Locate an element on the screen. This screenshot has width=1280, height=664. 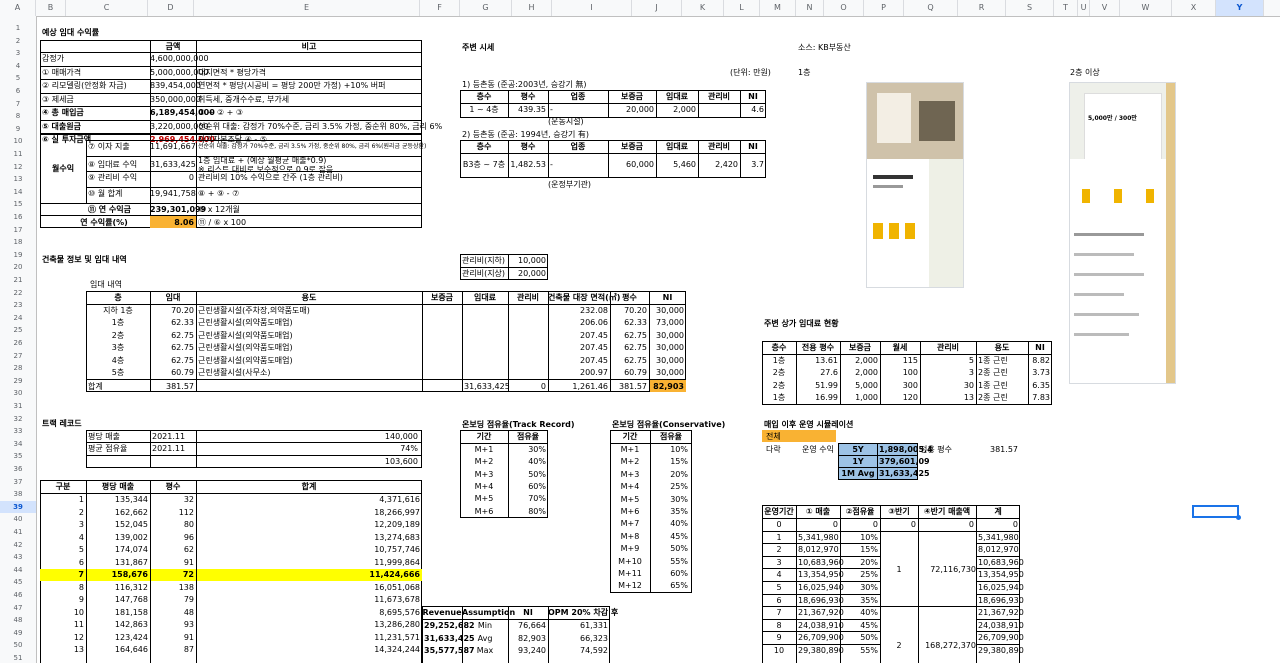
row-header-51: 51 is located at coordinates (18, 658).